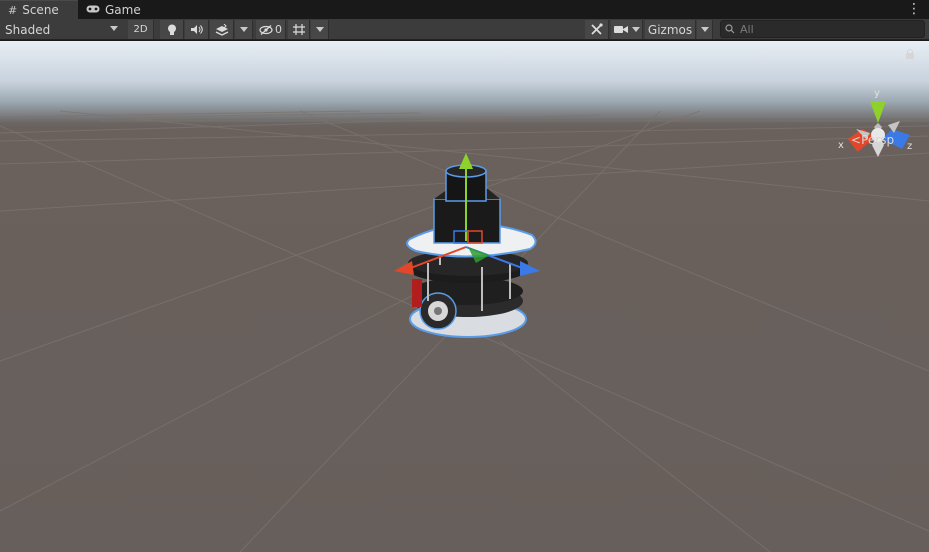 Image resolution: width=929 pixels, height=552 pixels. I want to click on toggle-2d-button: 2D, so click(141, 29).